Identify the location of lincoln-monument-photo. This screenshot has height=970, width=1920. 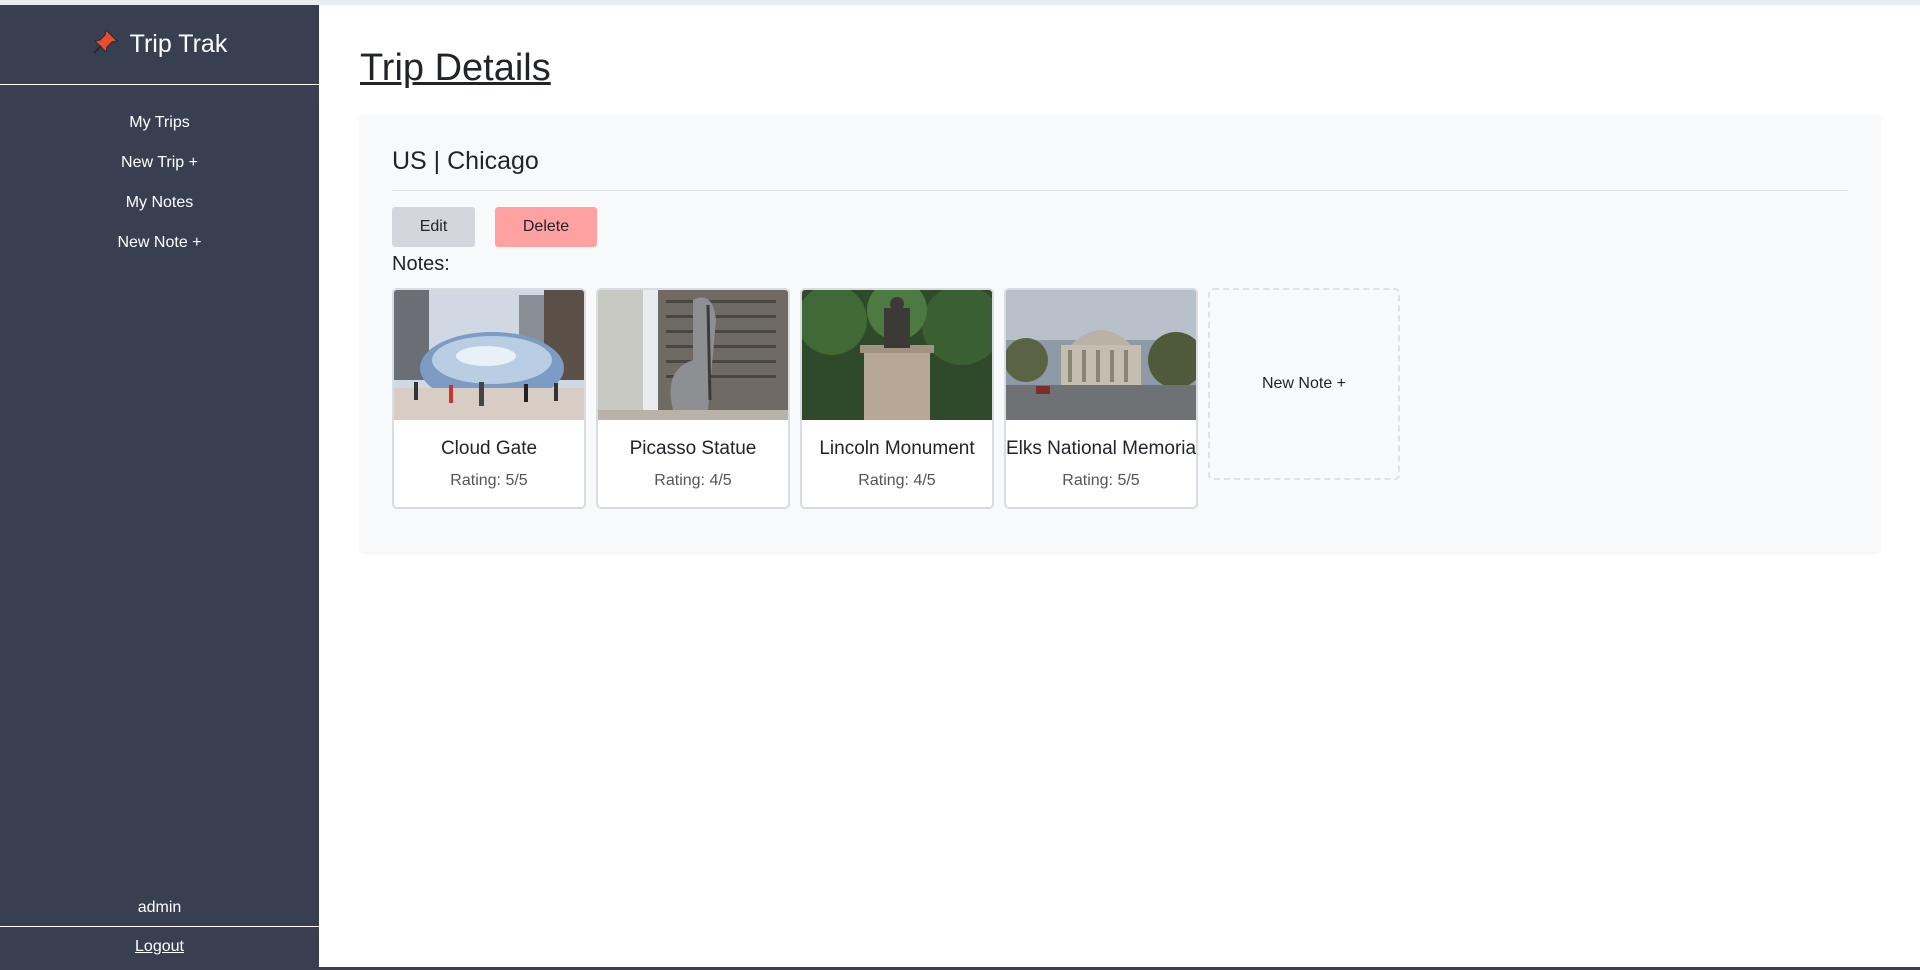
(897, 355).